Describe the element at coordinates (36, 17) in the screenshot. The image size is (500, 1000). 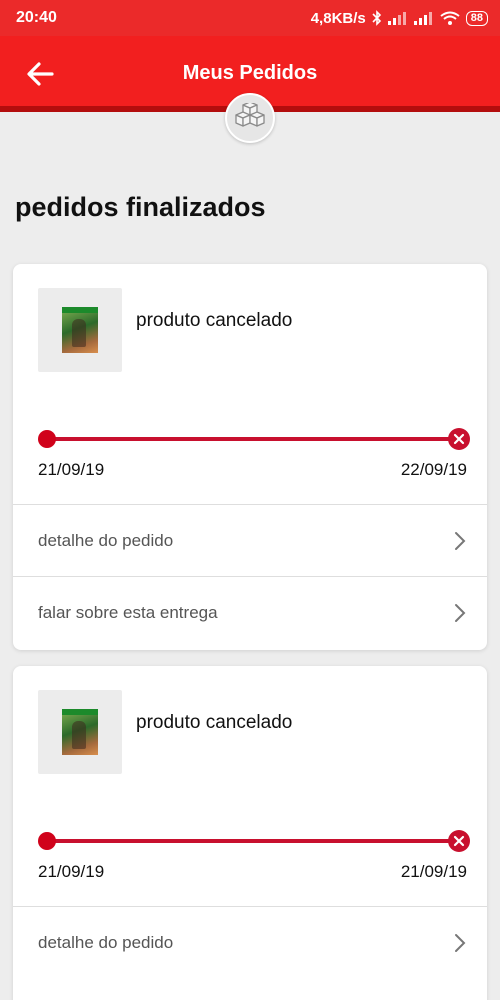
I see `status-time: 20:40` at that location.